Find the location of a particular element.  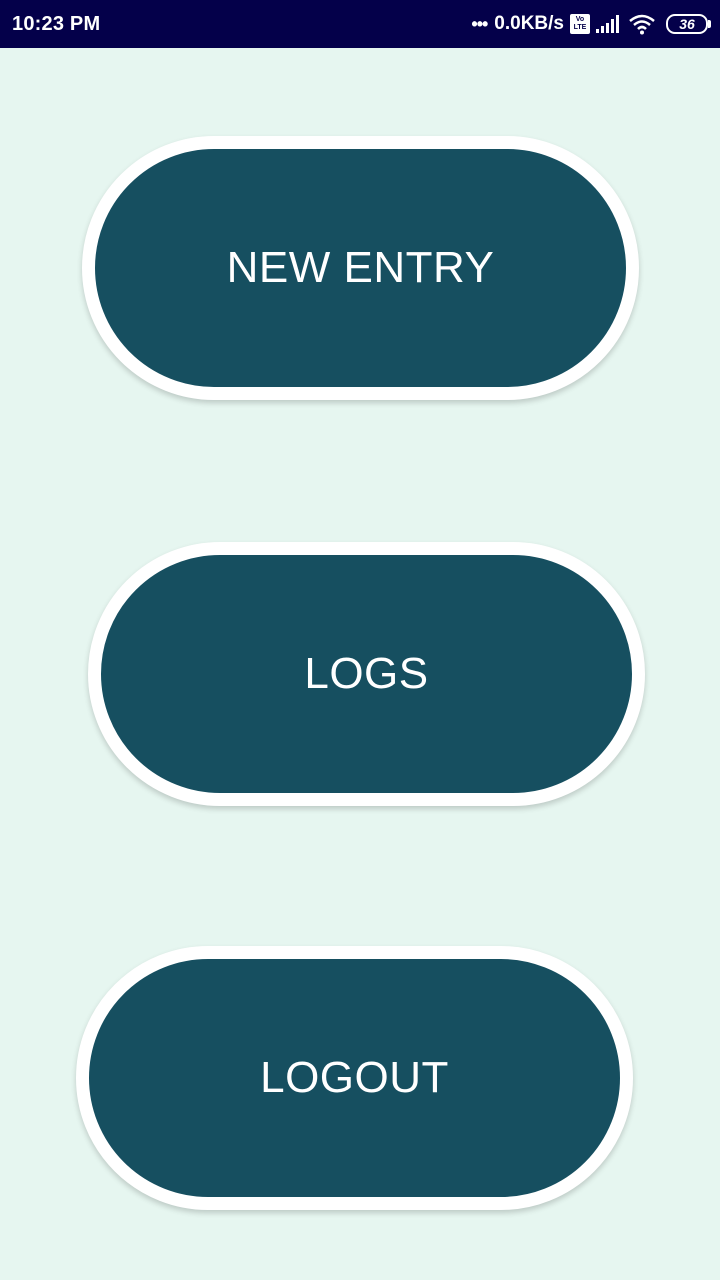

notification-dots: ••• is located at coordinates (479, 23).